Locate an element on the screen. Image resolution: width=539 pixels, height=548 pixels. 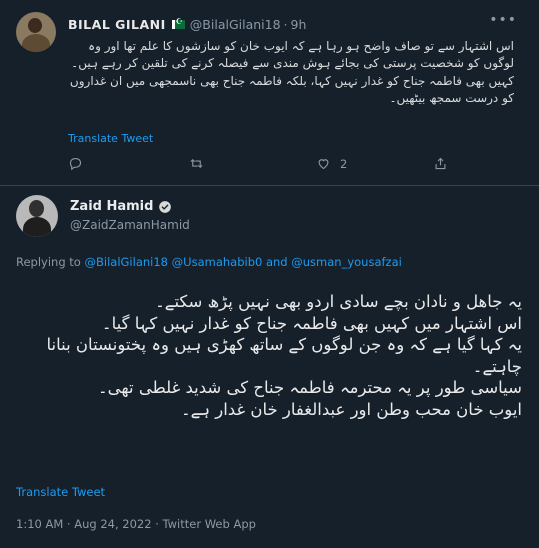
tweet-actions: 2 is located at coordinates (293, 164).